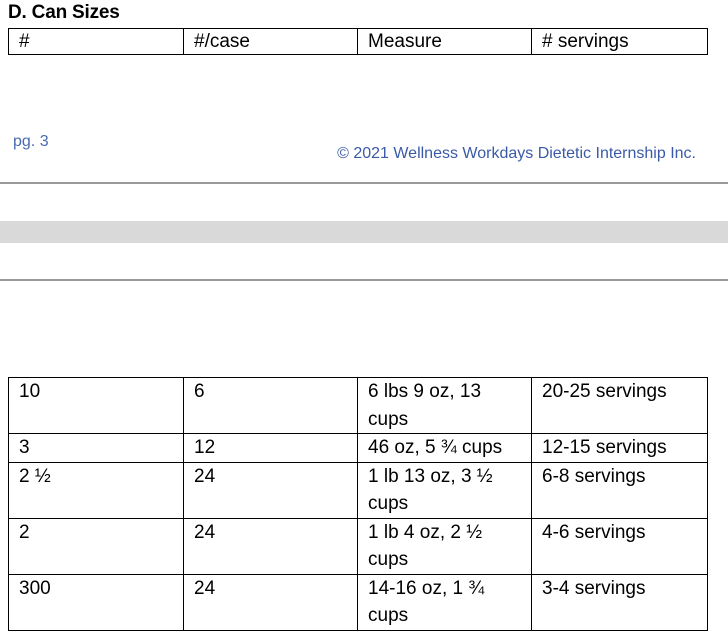  Describe the element at coordinates (619, 41) in the screenshot. I see `column-header-servings: # servings` at that location.